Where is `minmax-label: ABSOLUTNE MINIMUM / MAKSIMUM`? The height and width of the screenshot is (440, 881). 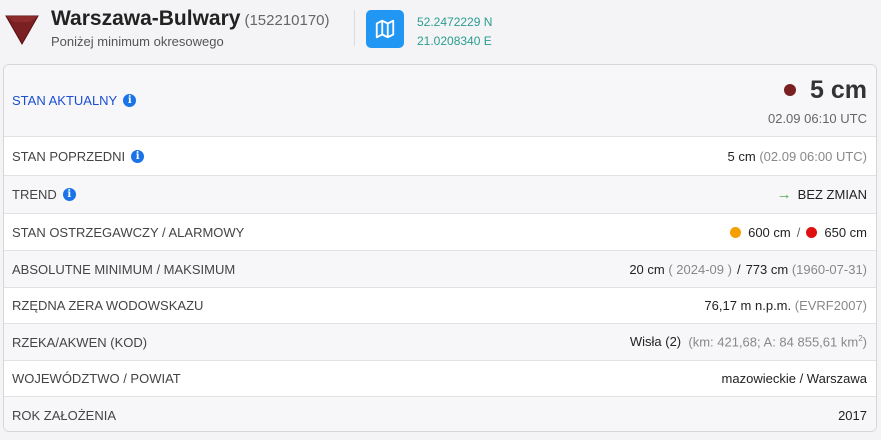 minmax-label: ABSOLUTNE MINIMUM / MAKSIMUM is located at coordinates (124, 269).